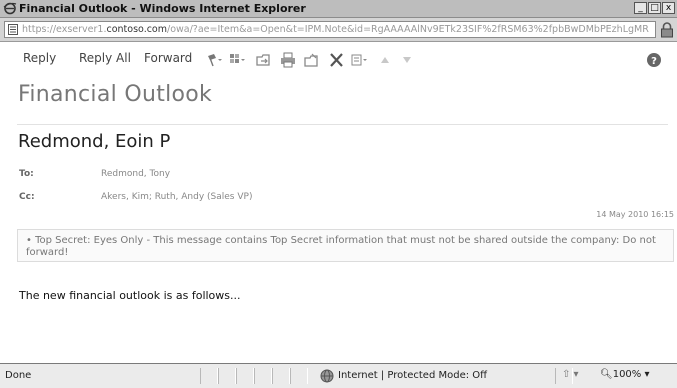 Image resolution: width=677 pixels, height=388 pixels. I want to click on maximize-button: □, so click(654, 8).